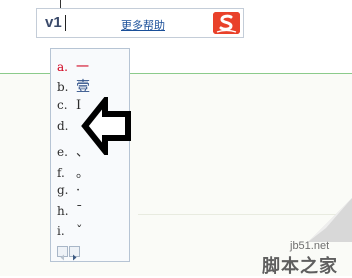 This screenshot has height=278, width=352. What do you see at coordinates (83, 67) in the screenshot?
I see `candidate-char: 一` at bounding box center [83, 67].